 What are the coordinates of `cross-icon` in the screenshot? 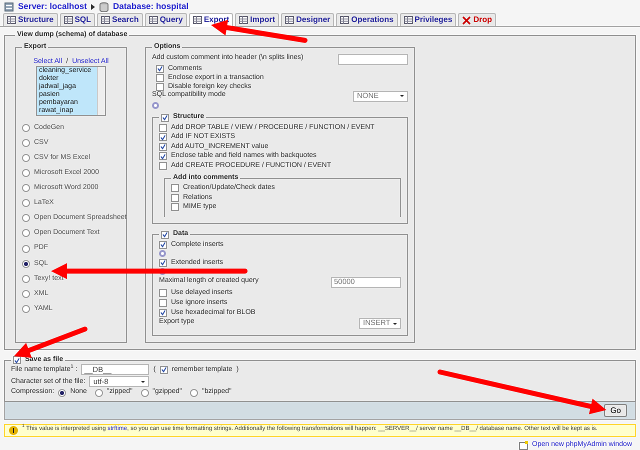 It's located at (467, 20).